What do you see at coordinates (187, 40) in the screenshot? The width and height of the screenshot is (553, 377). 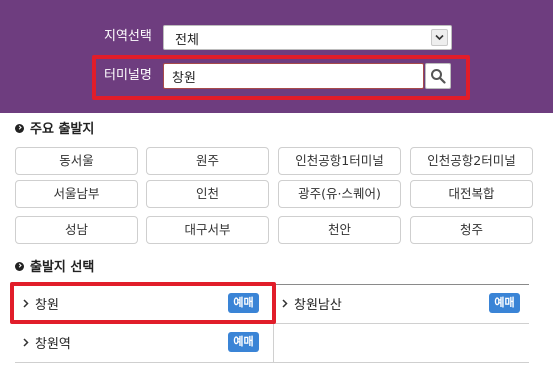 I see `region-select-value: 전체` at bounding box center [187, 40].